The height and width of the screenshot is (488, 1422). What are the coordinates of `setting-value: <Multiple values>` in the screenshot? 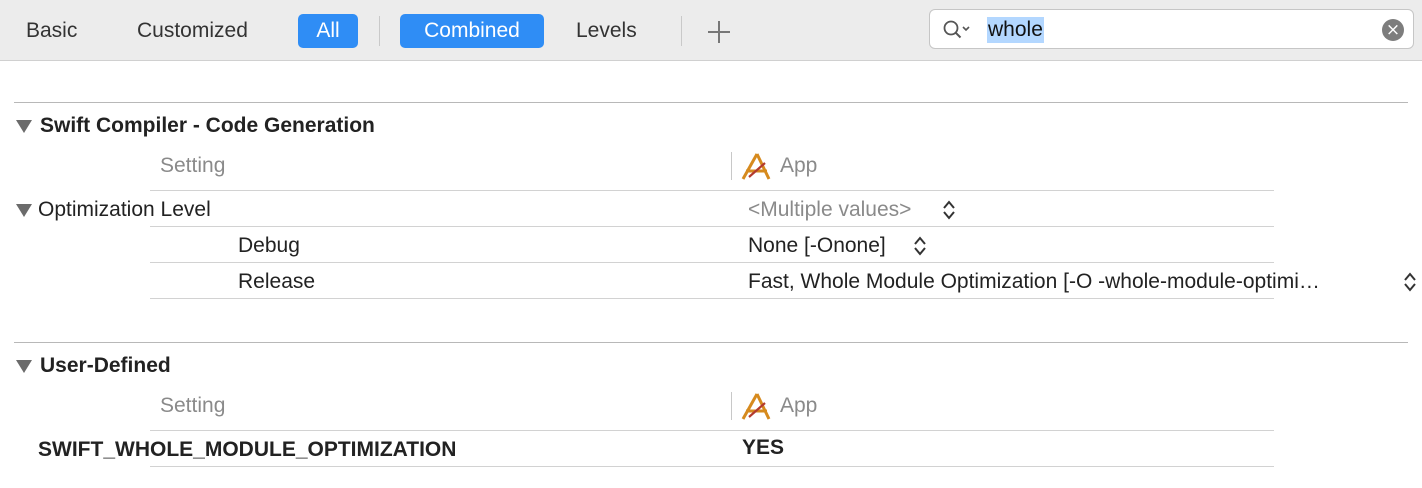 It's located at (829, 210).